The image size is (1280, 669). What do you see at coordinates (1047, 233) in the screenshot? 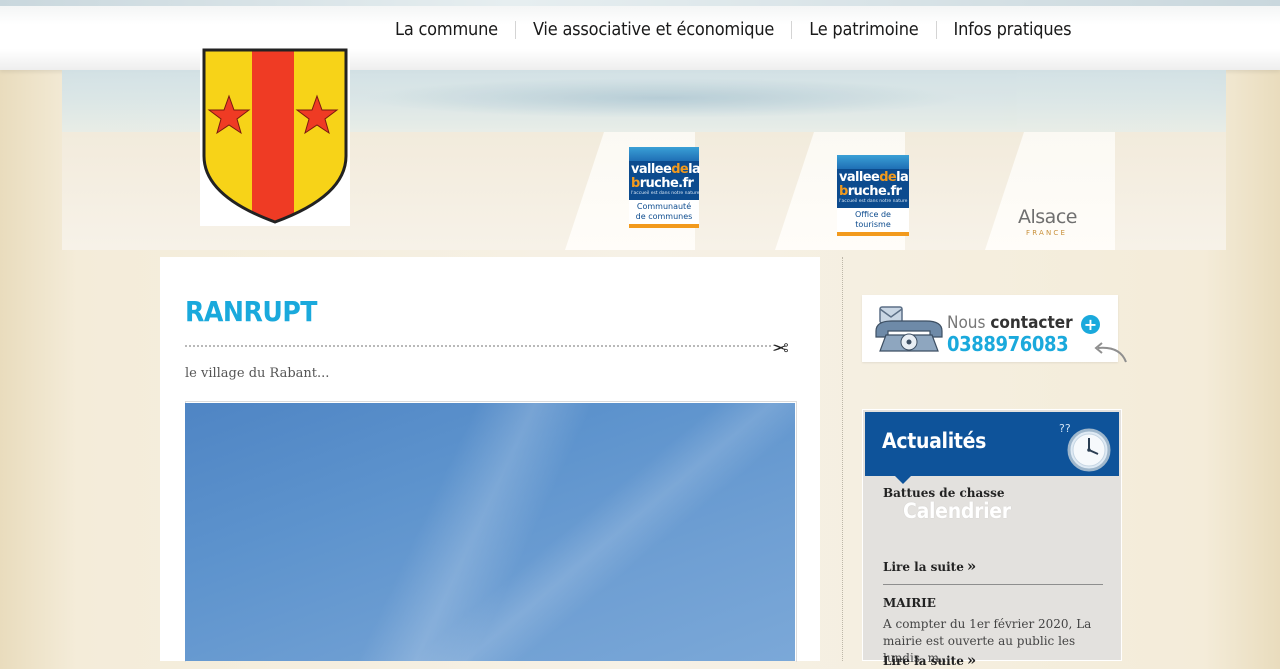
I see `alsace-logo-sub: FRANCE` at bounding box center [1047, 233].